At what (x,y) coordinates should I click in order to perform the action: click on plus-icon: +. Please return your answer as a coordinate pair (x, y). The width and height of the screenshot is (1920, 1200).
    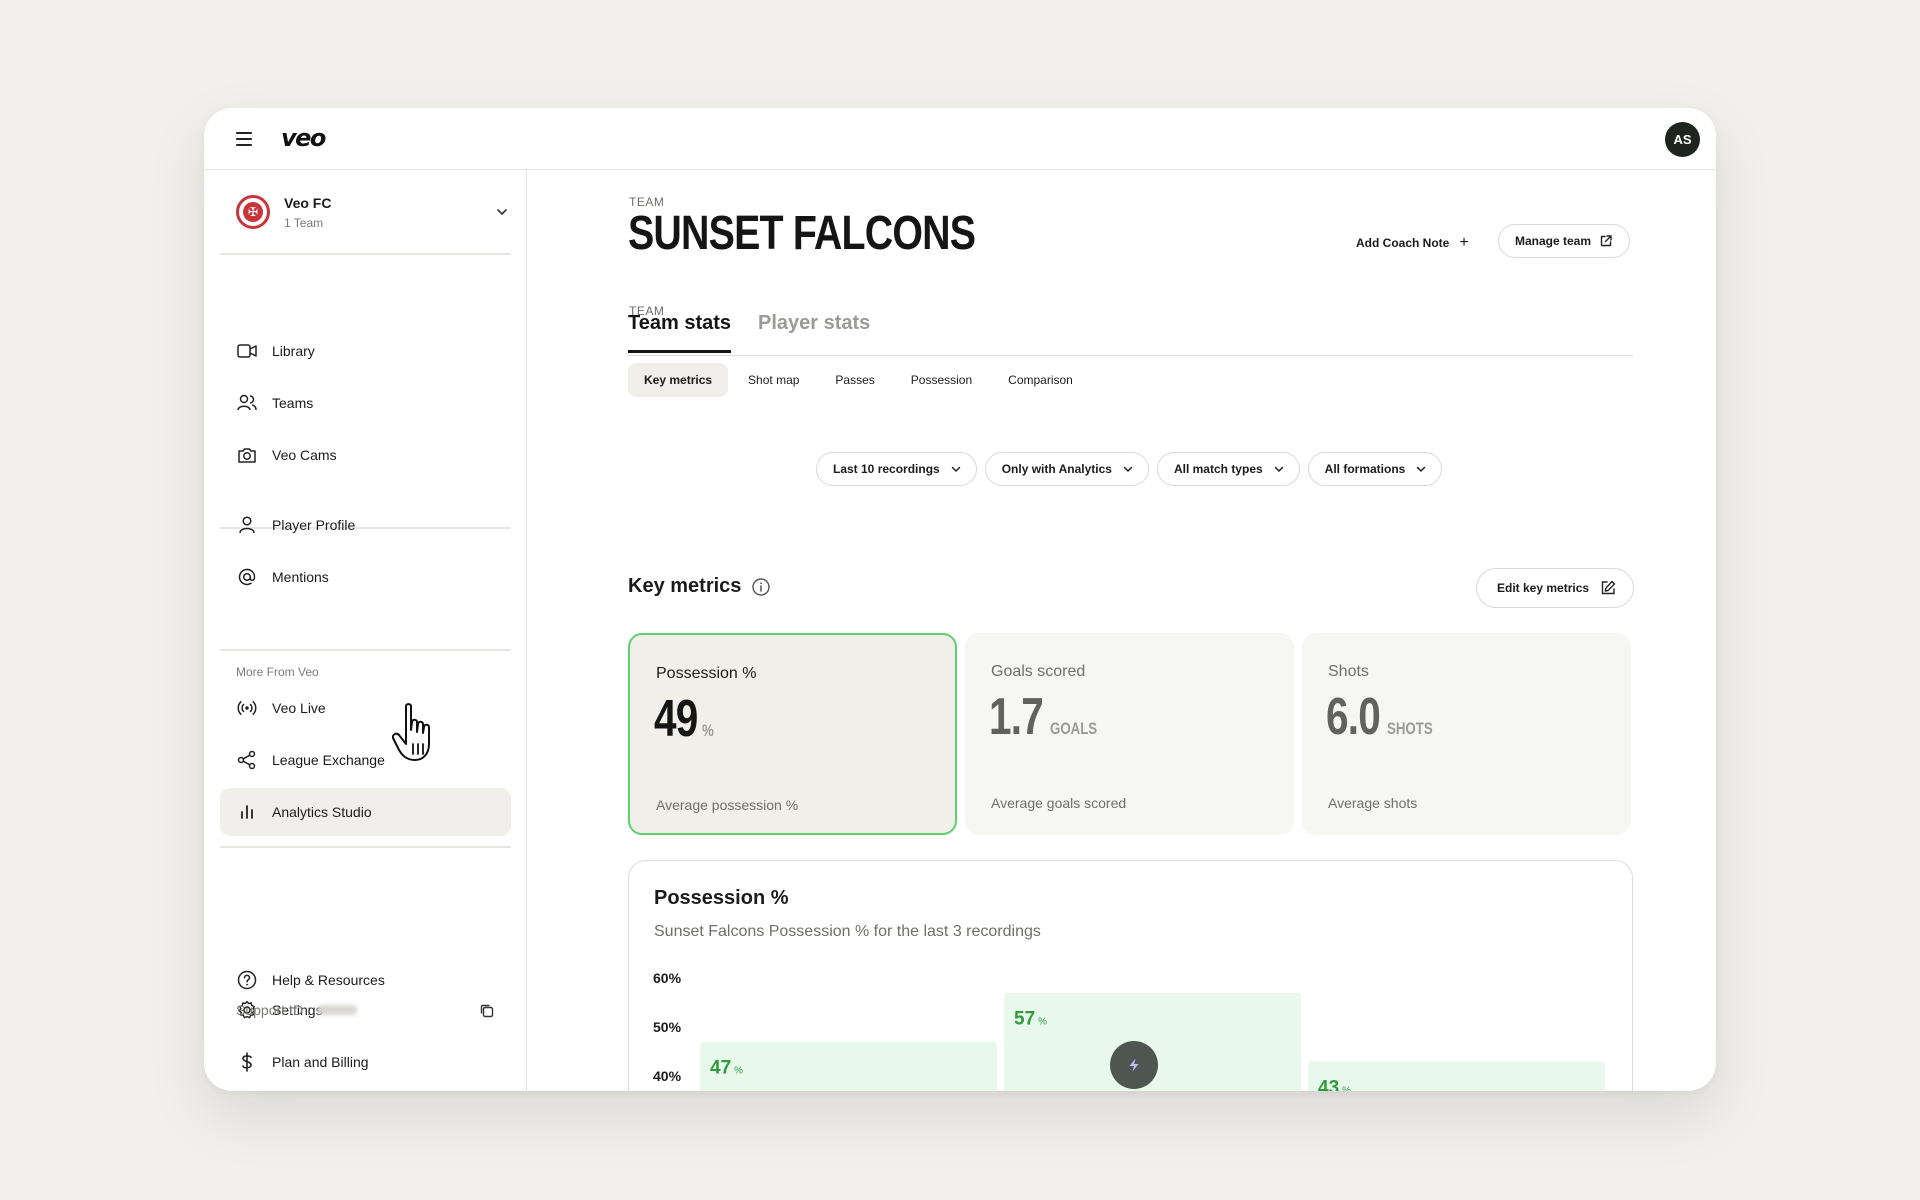
    Looking at the image, I should click on (1464, 242).